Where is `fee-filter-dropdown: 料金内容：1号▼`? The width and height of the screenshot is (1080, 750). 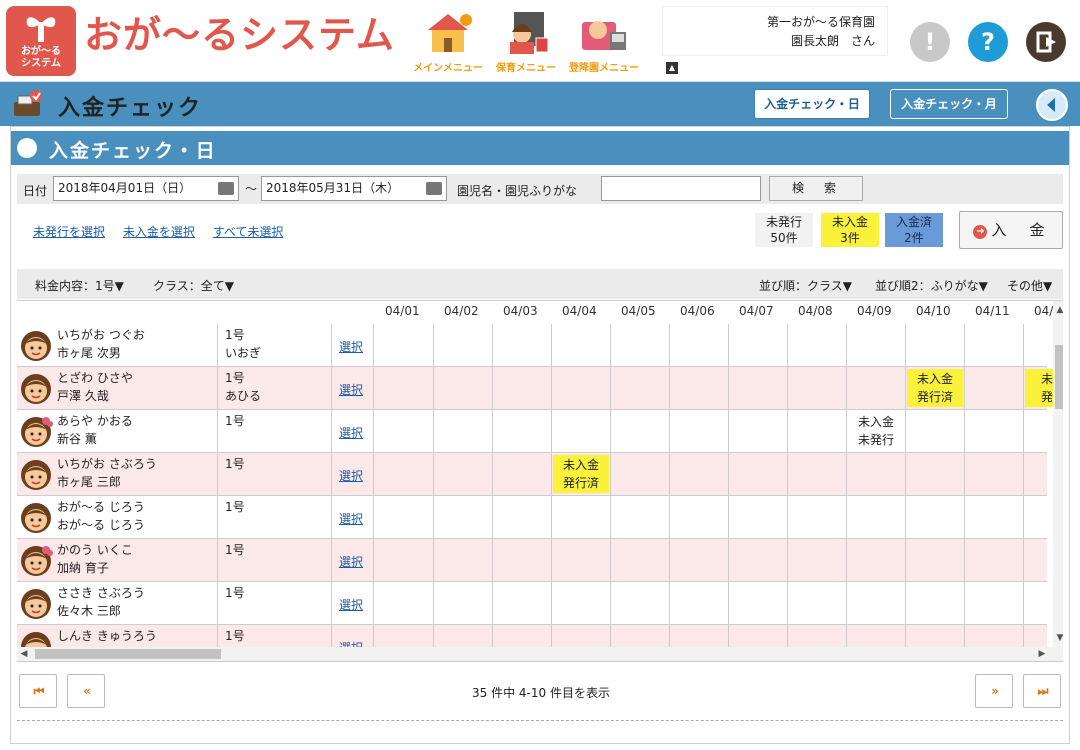
fee-filter-dropdown: 料金内容：1号▼ is located at coordinates (79, 285).